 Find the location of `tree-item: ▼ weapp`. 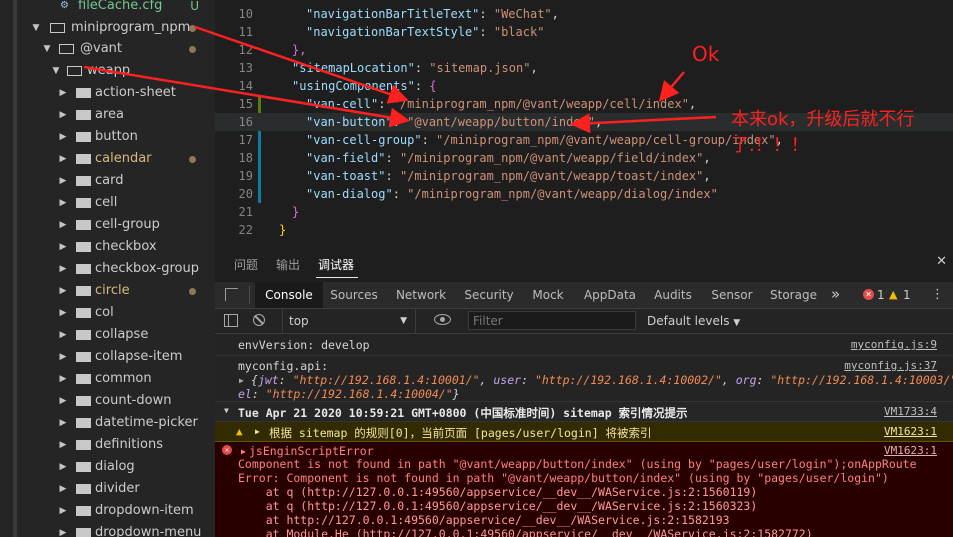

tree-item: ▼ weapp is located at coordinates (107, 71).